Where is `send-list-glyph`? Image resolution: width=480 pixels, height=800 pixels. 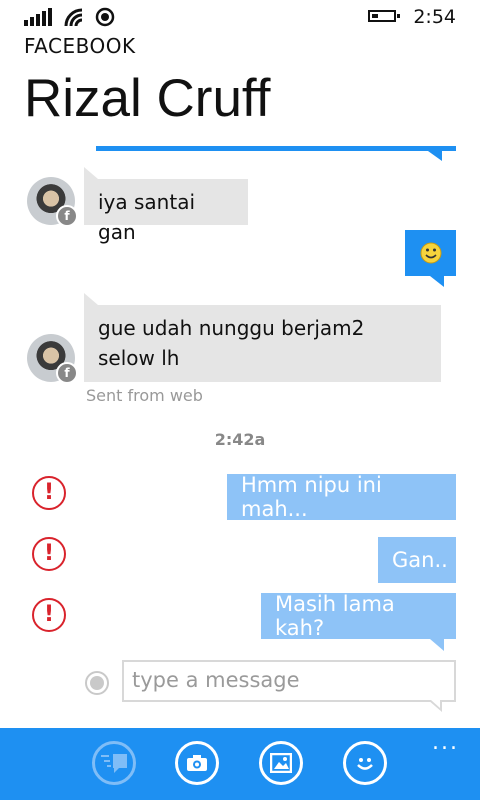
send-list-glyph is located at coordinates (114, 763).